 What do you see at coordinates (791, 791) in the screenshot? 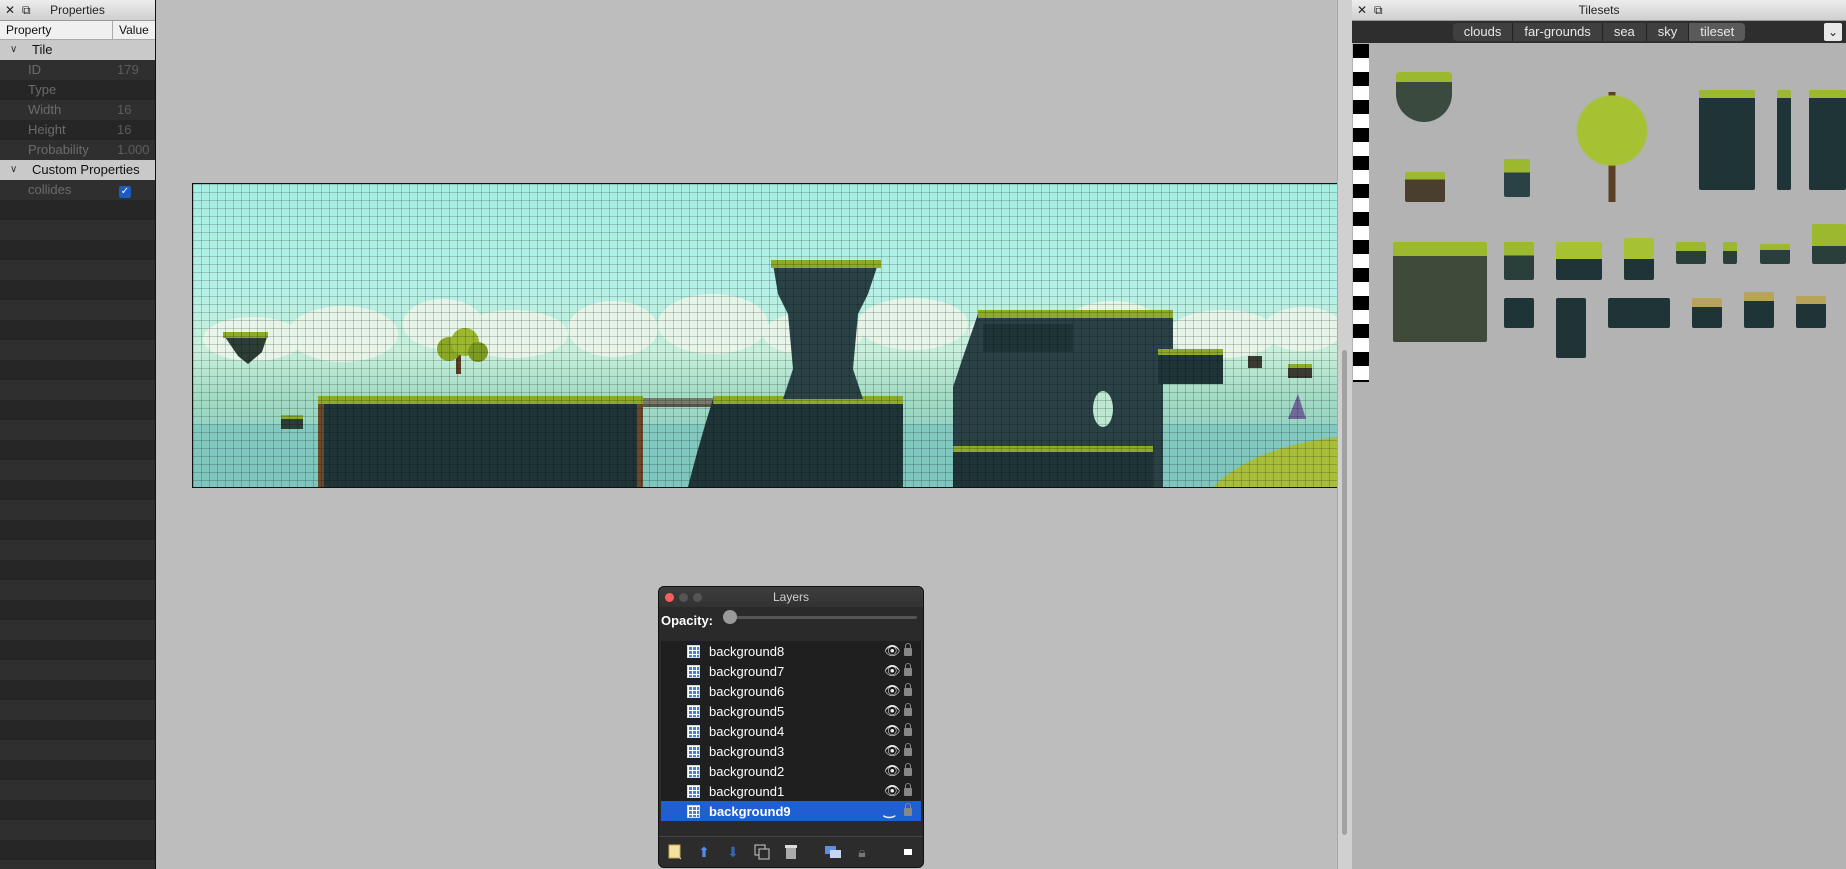
I see `layer-row: background1 👁︎` at bounding box center [791, 791].